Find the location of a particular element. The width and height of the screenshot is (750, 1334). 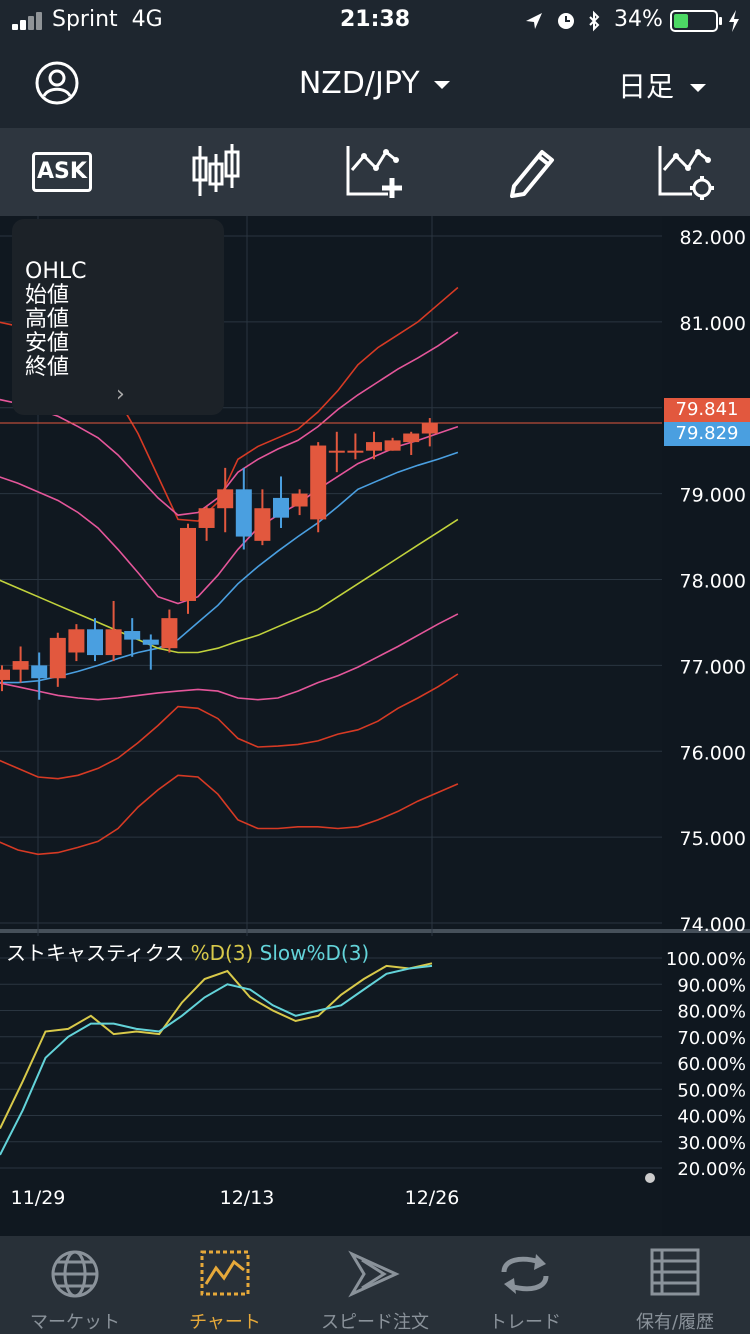

y-tick-label: 50.00% is located at coordinates (711, 1090).